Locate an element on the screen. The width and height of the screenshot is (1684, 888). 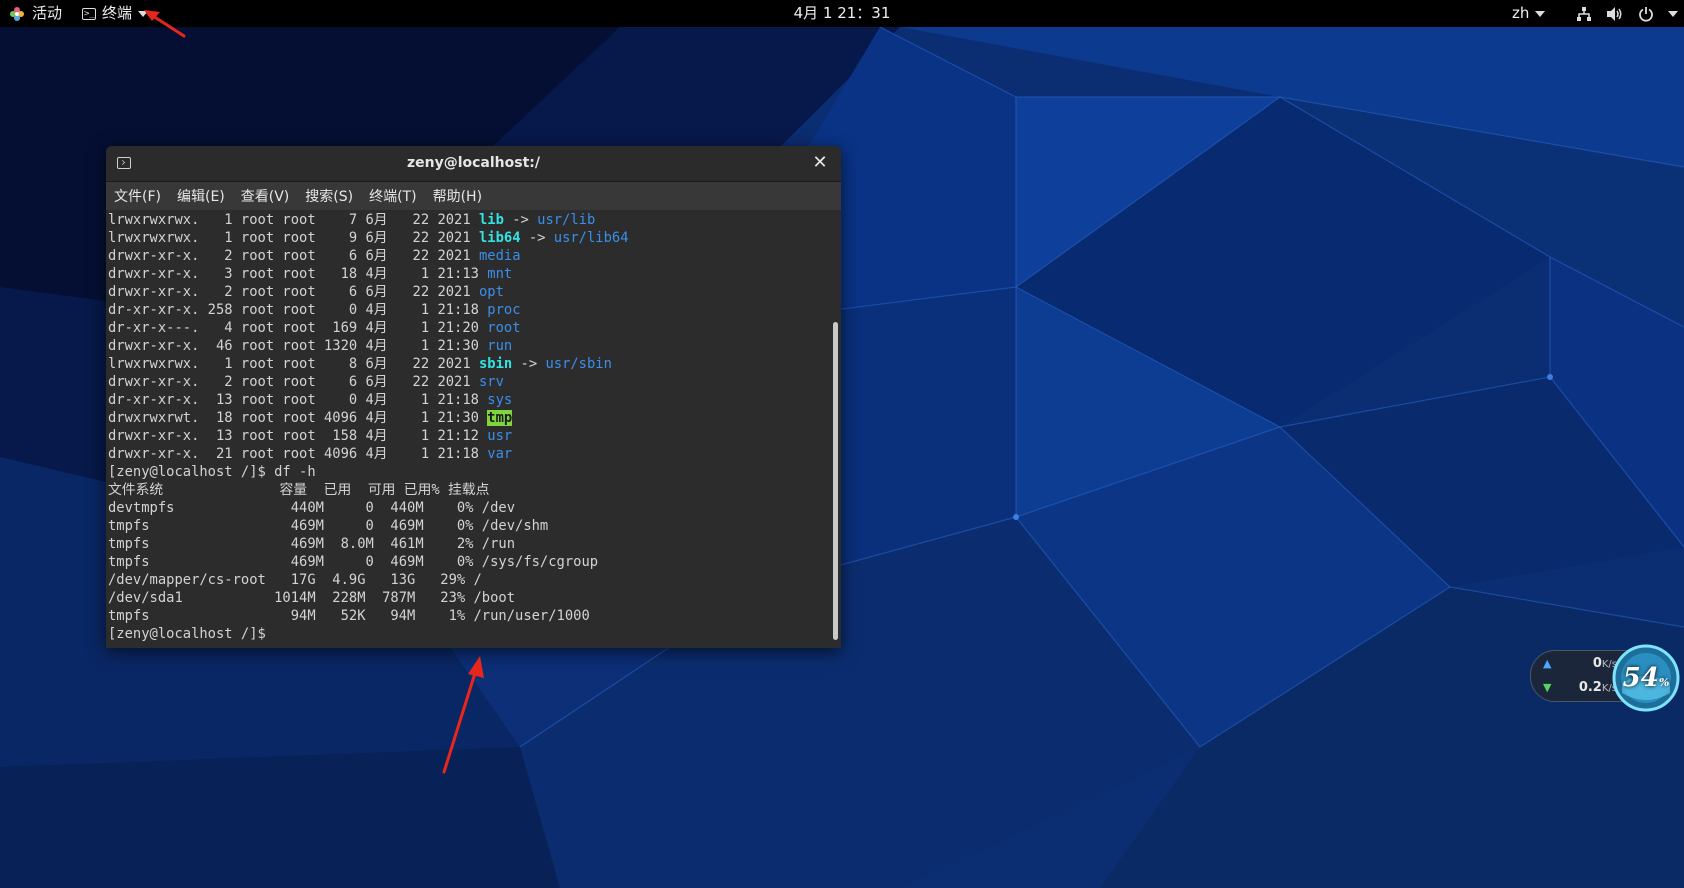
ls-meta: drwxr-xr-x. 13 root root 158 4月 1 21:12 is located at coordinates (298, 436).